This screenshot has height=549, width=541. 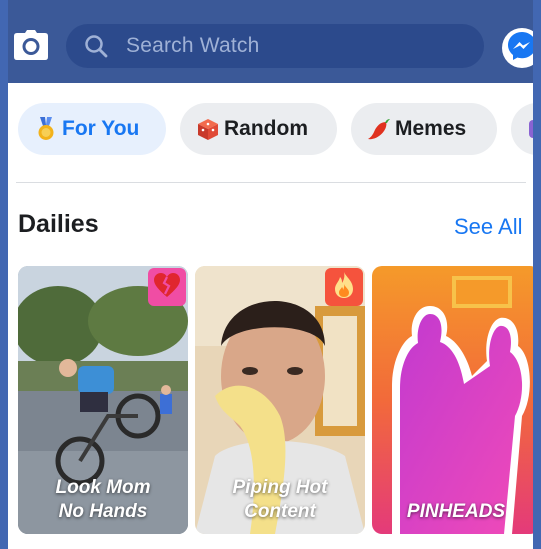 I want to click on search-placeholder: Search Watch, so click(x=193, y=45).